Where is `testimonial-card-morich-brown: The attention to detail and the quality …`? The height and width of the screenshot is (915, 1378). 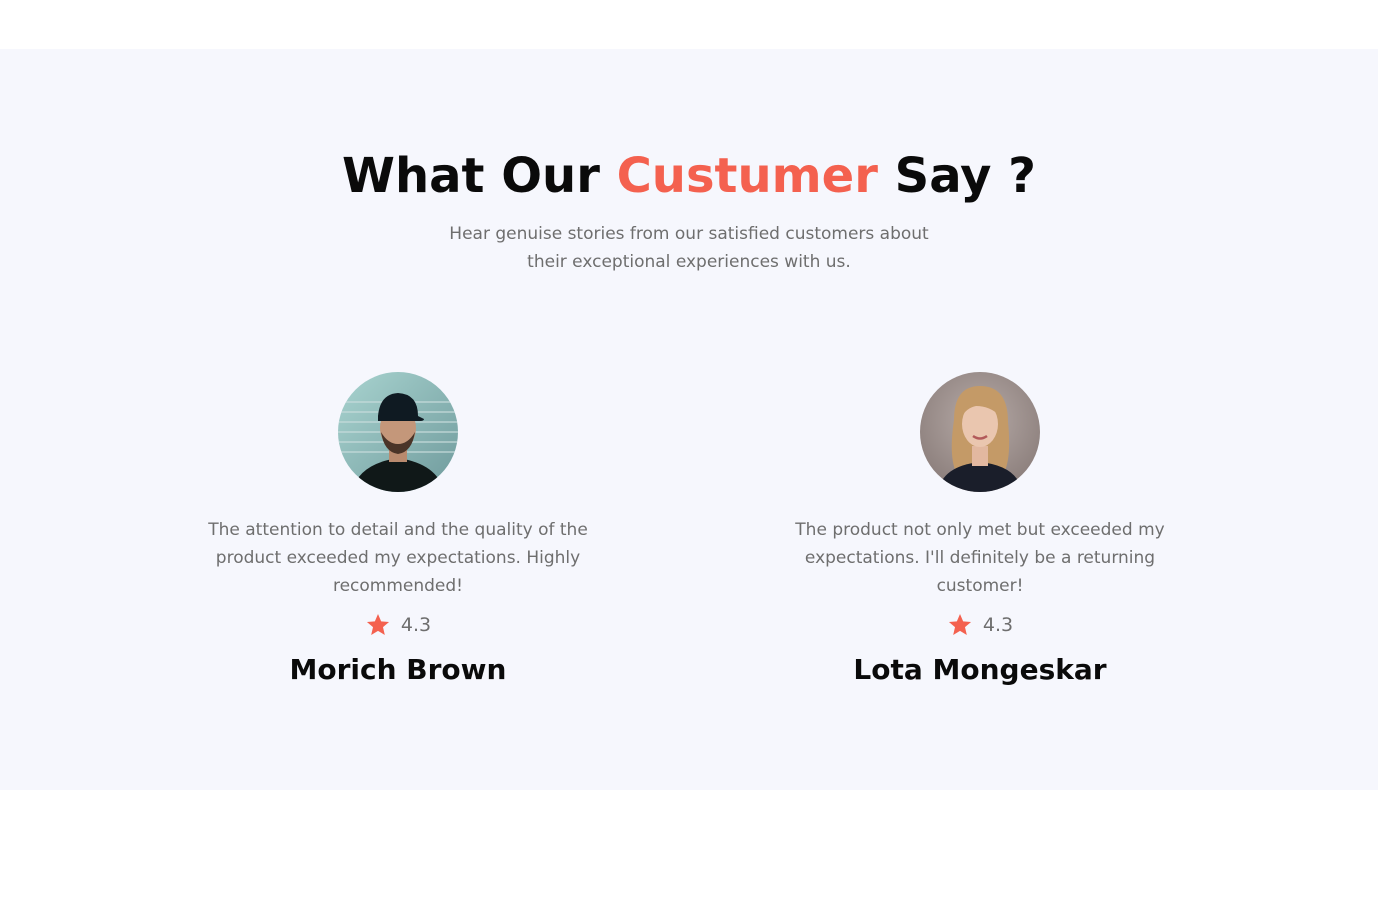 testimonial-card-morich-brown: The attention to detail and the quality … is located at coordinates (398, 530).